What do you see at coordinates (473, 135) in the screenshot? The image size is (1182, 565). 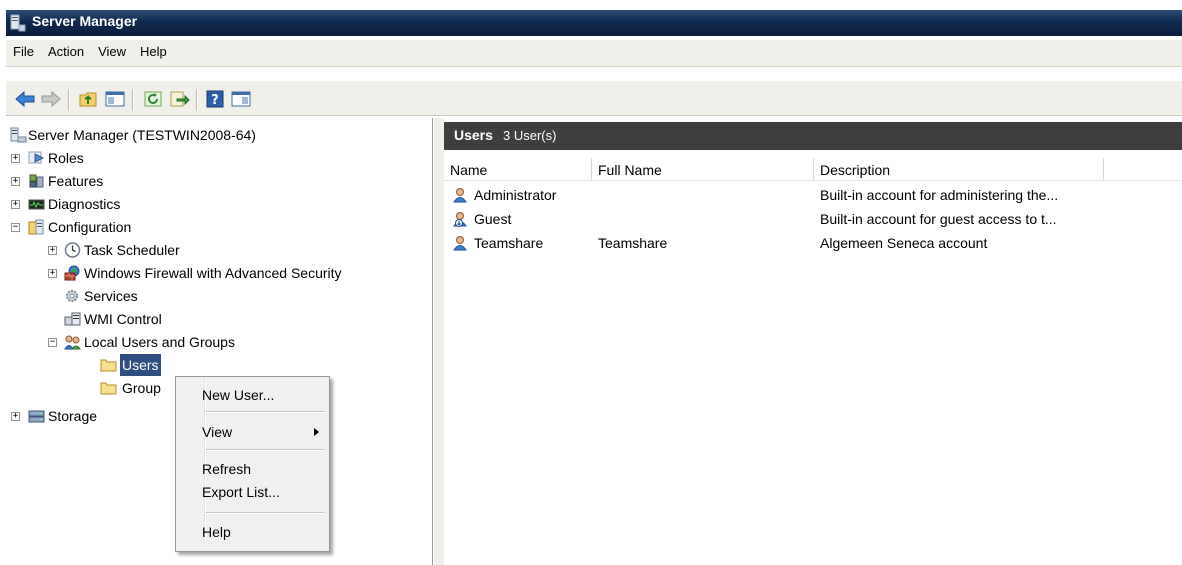 I see `results-title: Users` at bounding box center [473, 135].